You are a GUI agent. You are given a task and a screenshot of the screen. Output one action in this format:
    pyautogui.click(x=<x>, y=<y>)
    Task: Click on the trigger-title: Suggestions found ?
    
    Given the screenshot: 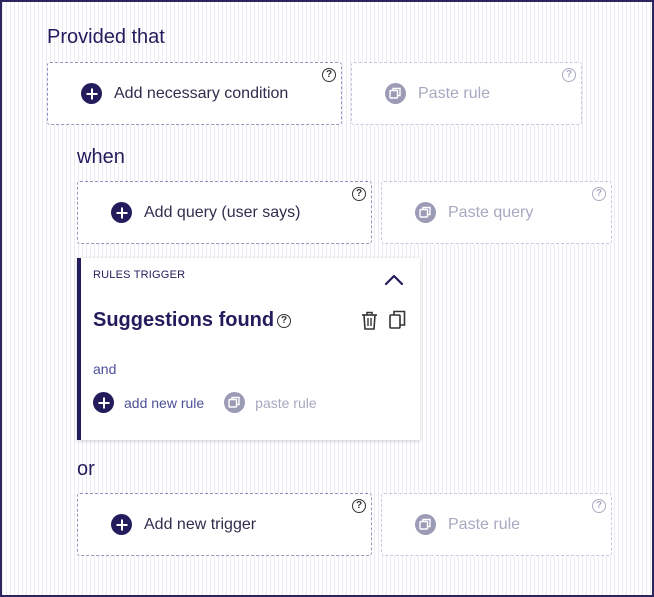 What is the action you would take?
    pyautogui.click(x=192, y=320)
    